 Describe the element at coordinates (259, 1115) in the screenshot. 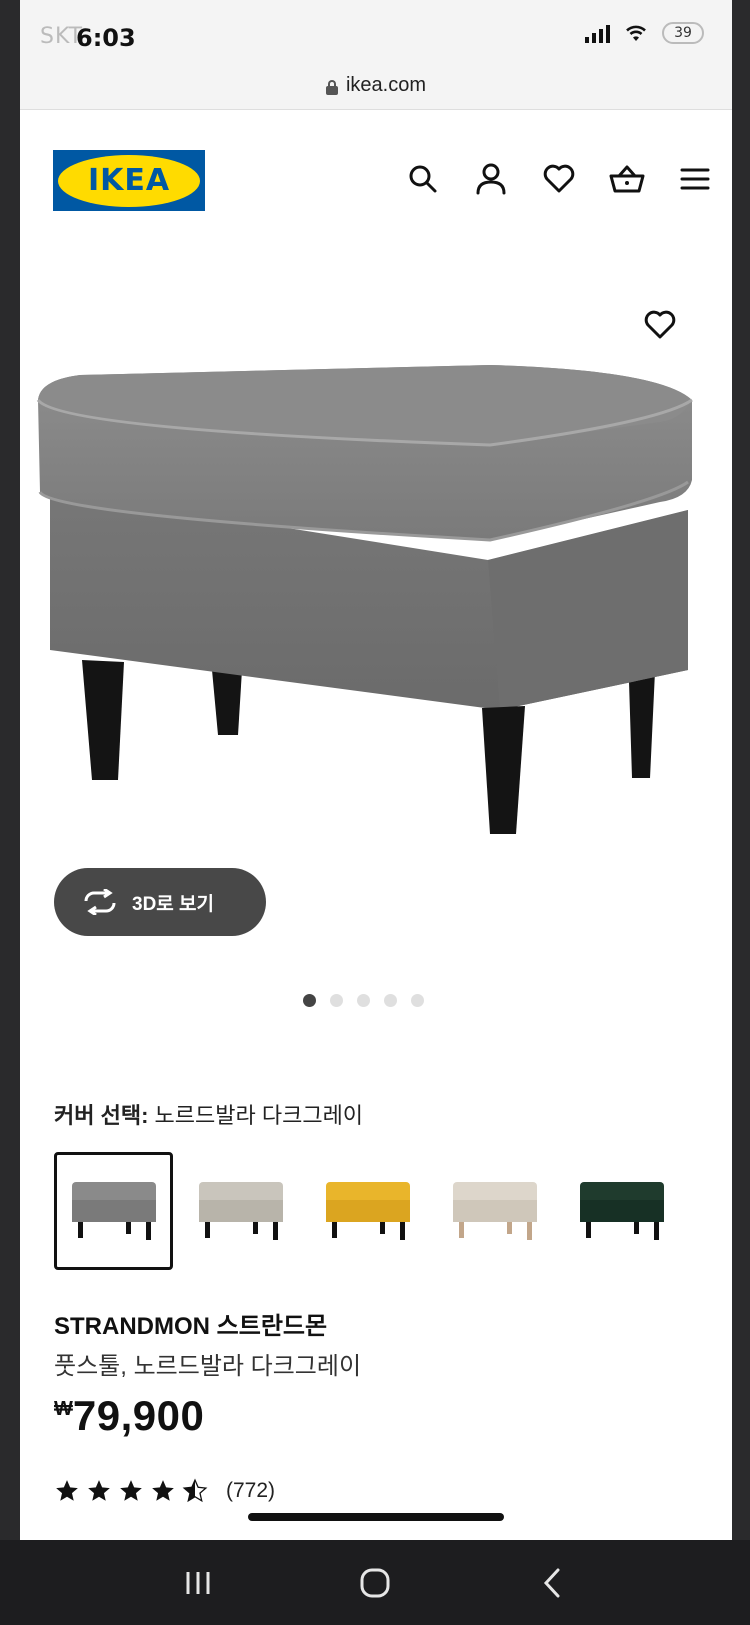

I see `cover-value: 노르드발라 다크그레이` at that location.